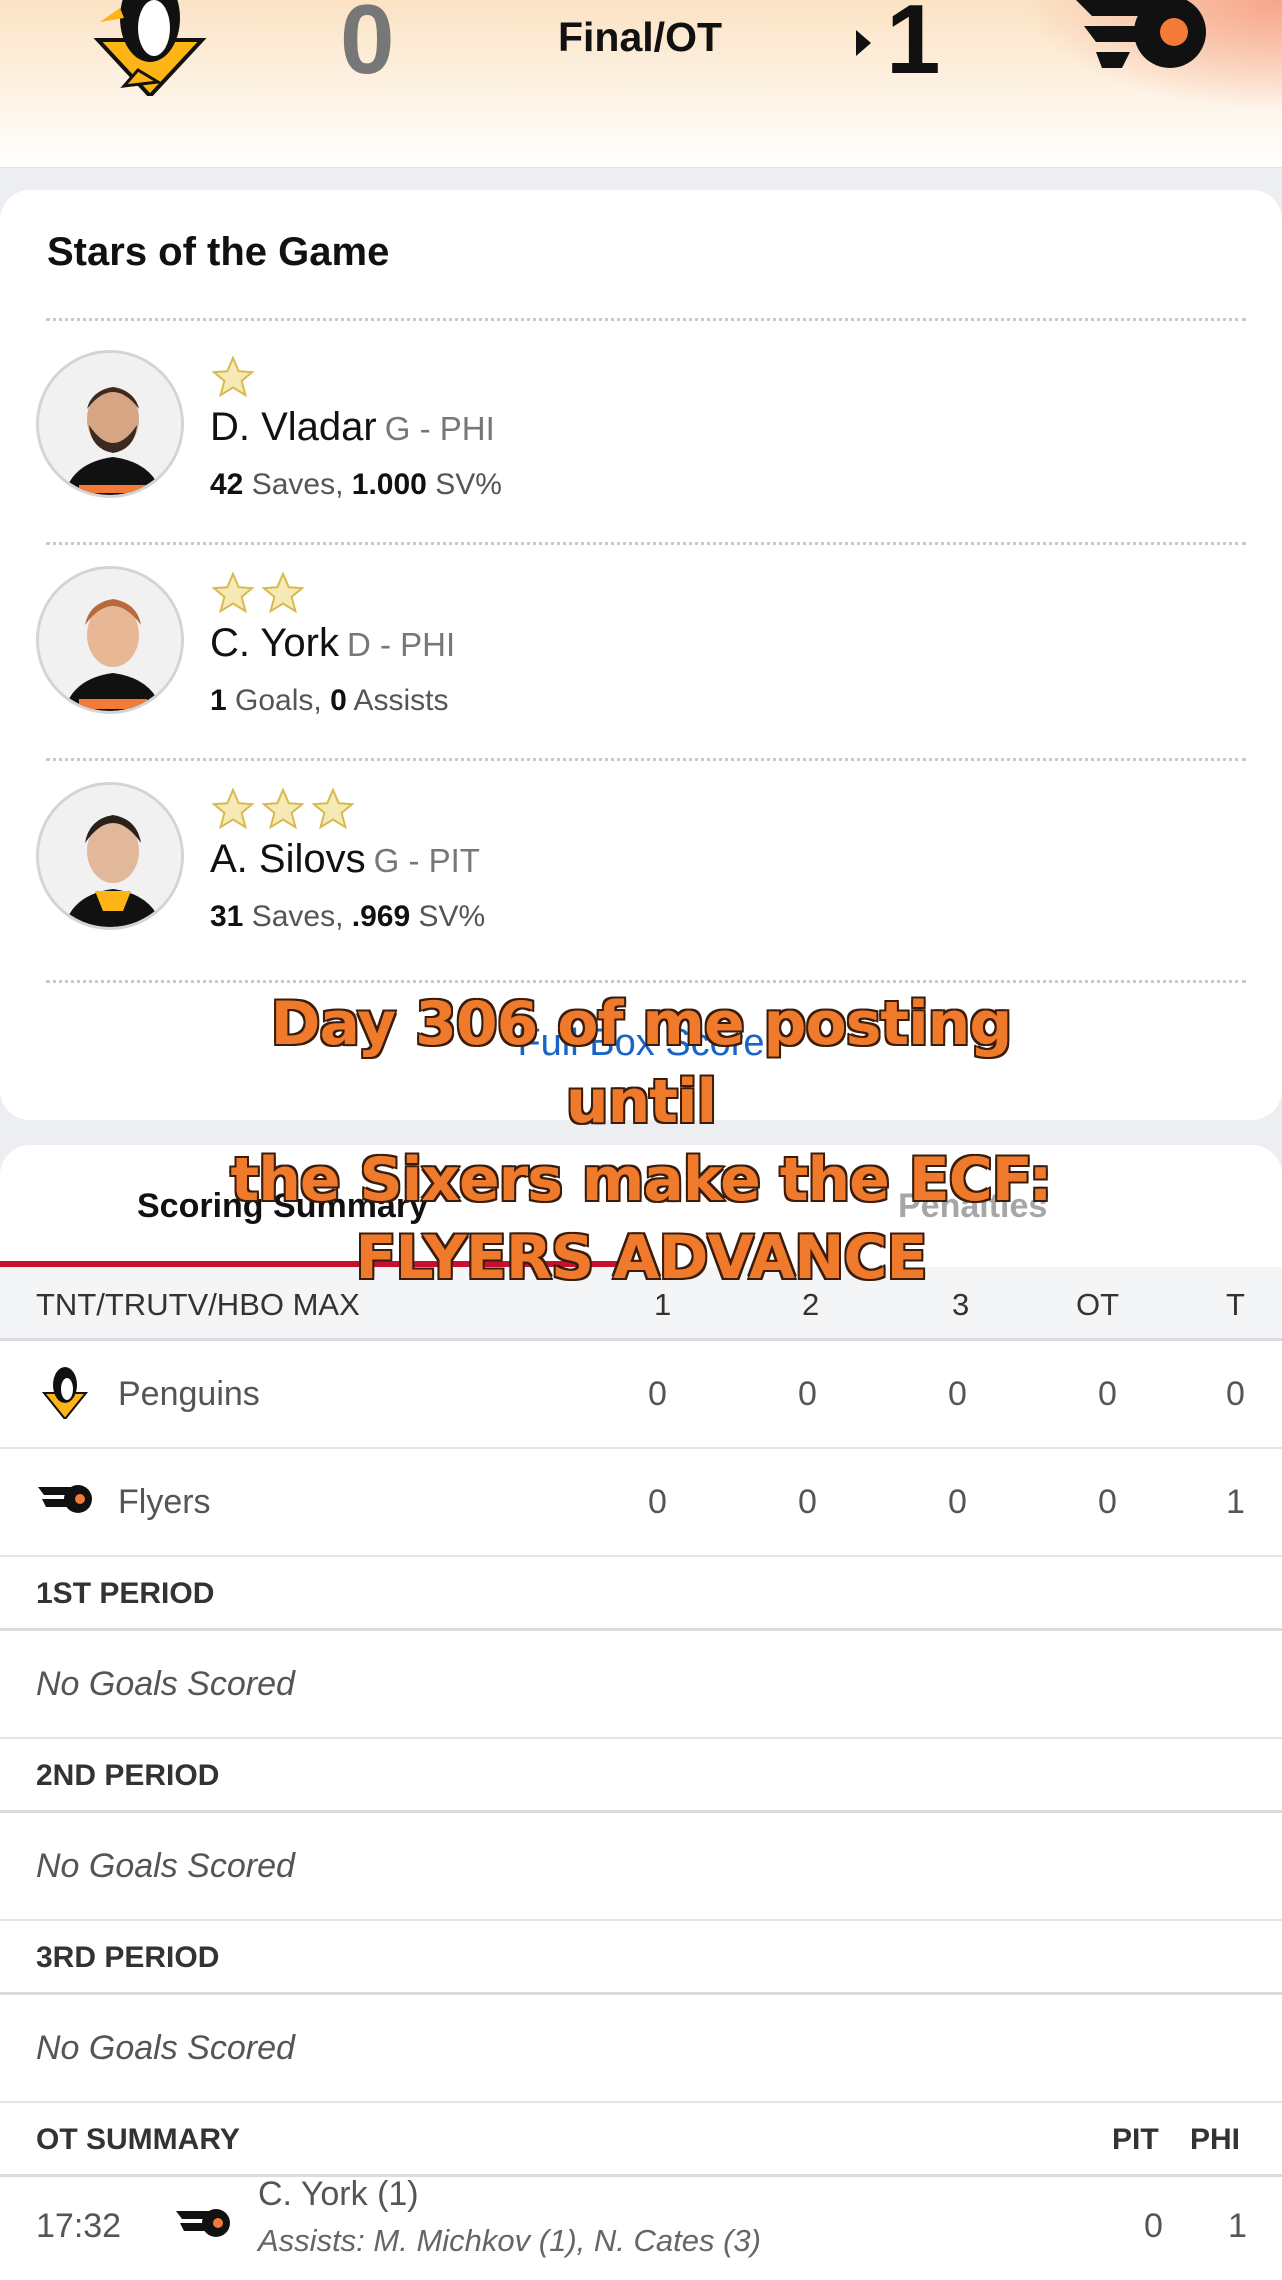  I want to click on period-2-header: 2ND PERIOD, so click(641, 1776).